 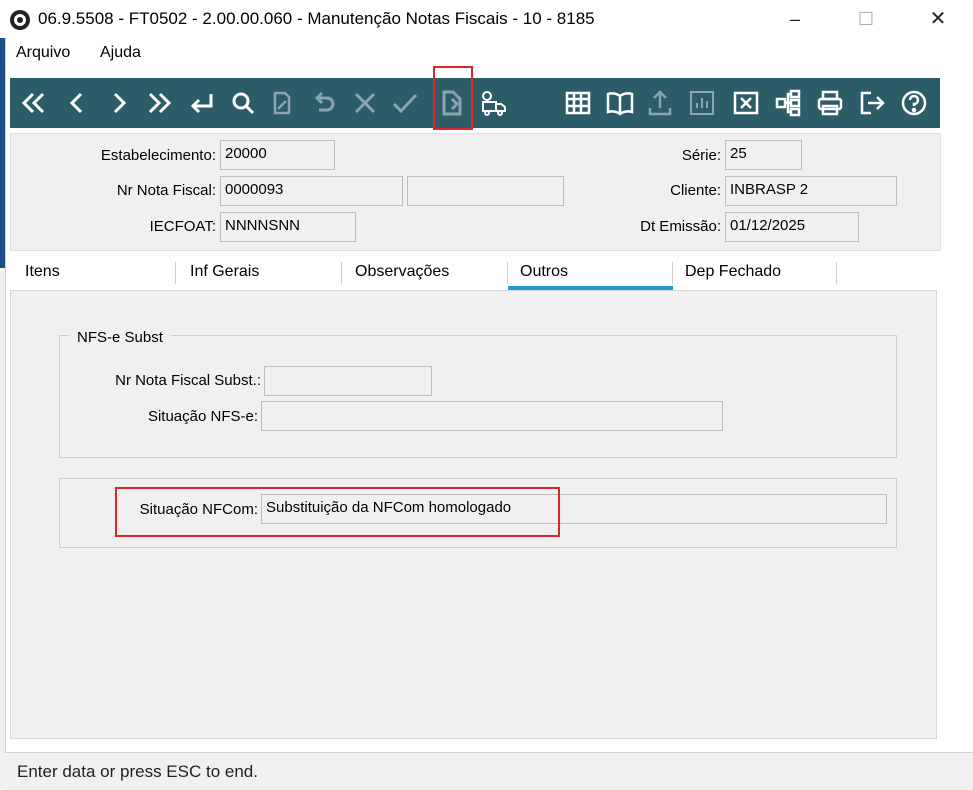 I want to click on tab-separator, so click(x=836, y=273).